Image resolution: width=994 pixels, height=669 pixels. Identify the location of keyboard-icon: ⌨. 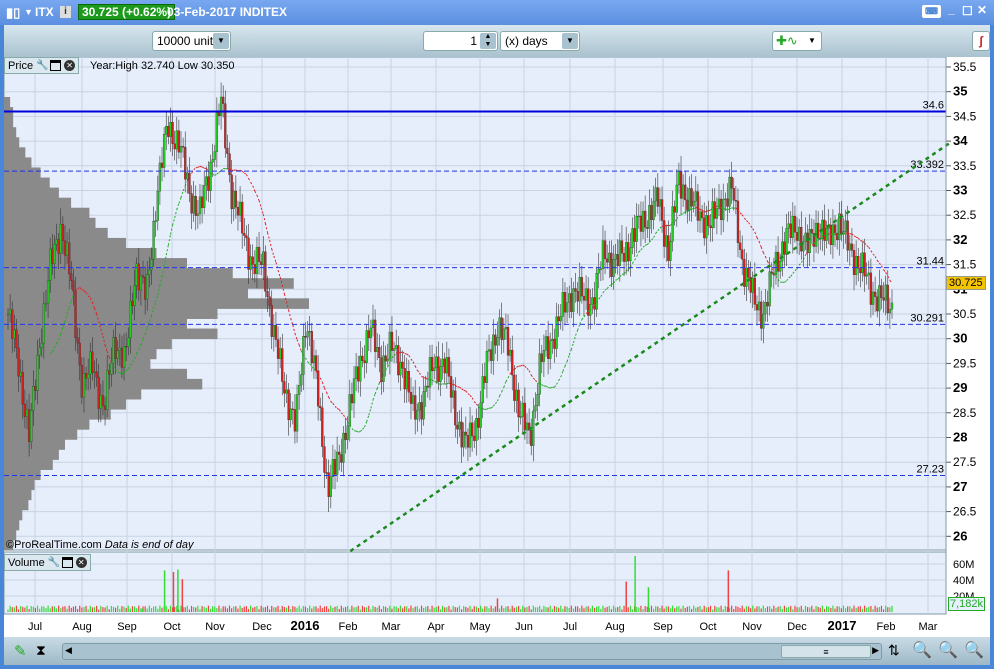
(931, 11).